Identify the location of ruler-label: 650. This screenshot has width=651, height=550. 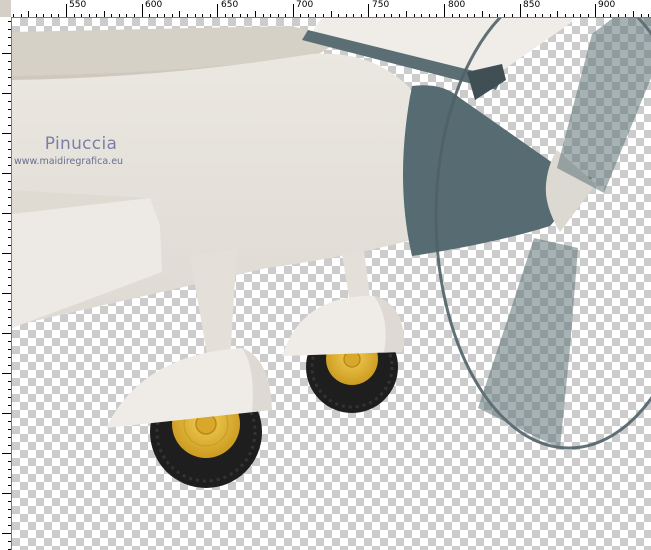
(230, 5).